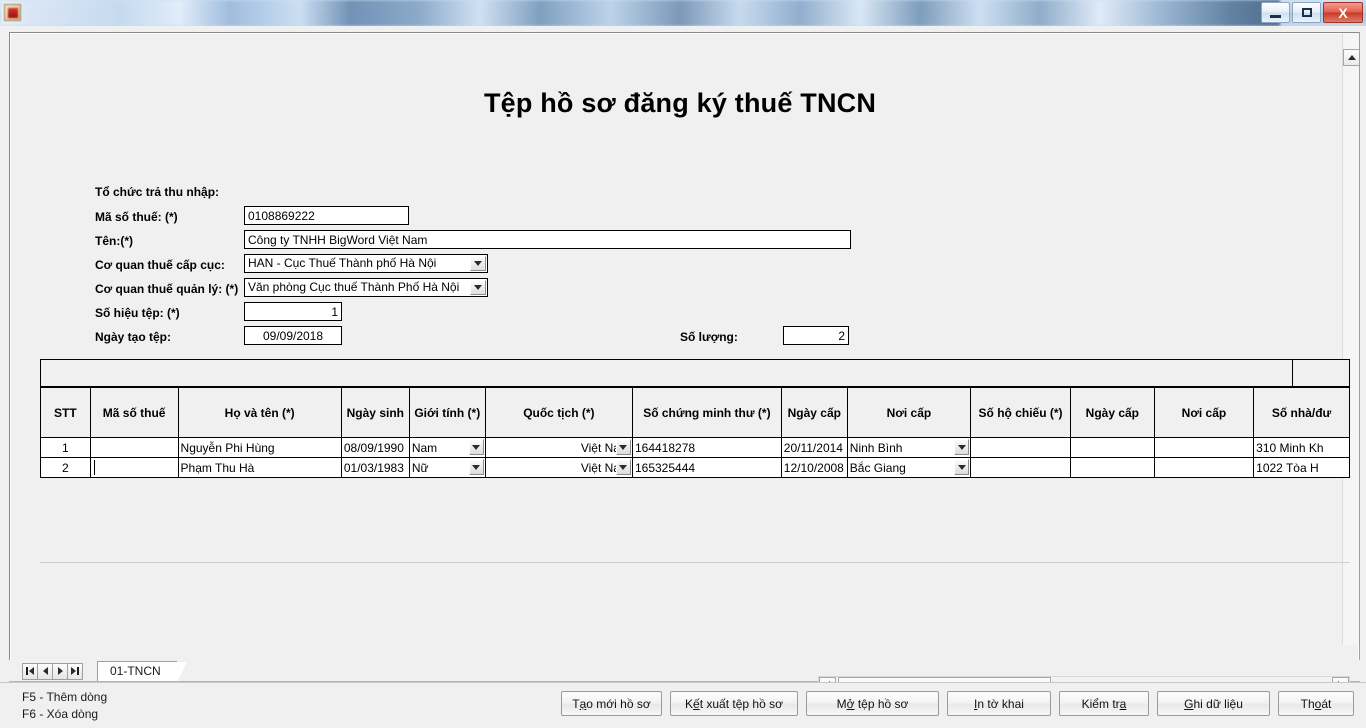  I want to click on text-cursor, so click(94, 467).